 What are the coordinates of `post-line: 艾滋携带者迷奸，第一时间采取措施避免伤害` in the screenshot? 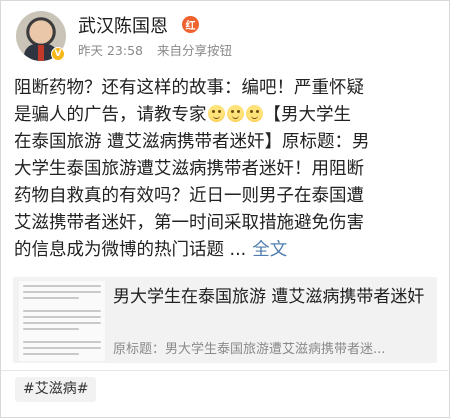 It's located at (189, 223).